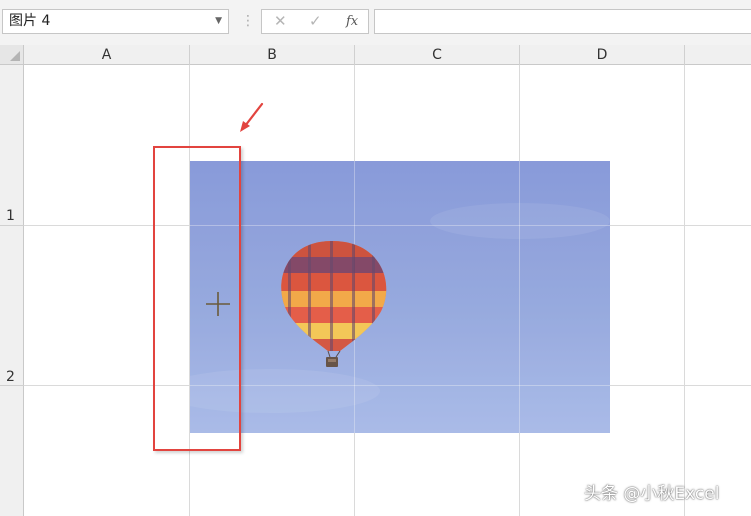 The height and width of the screenshot is (516, 751). I want to click on row-header-band, so click(12, 290).